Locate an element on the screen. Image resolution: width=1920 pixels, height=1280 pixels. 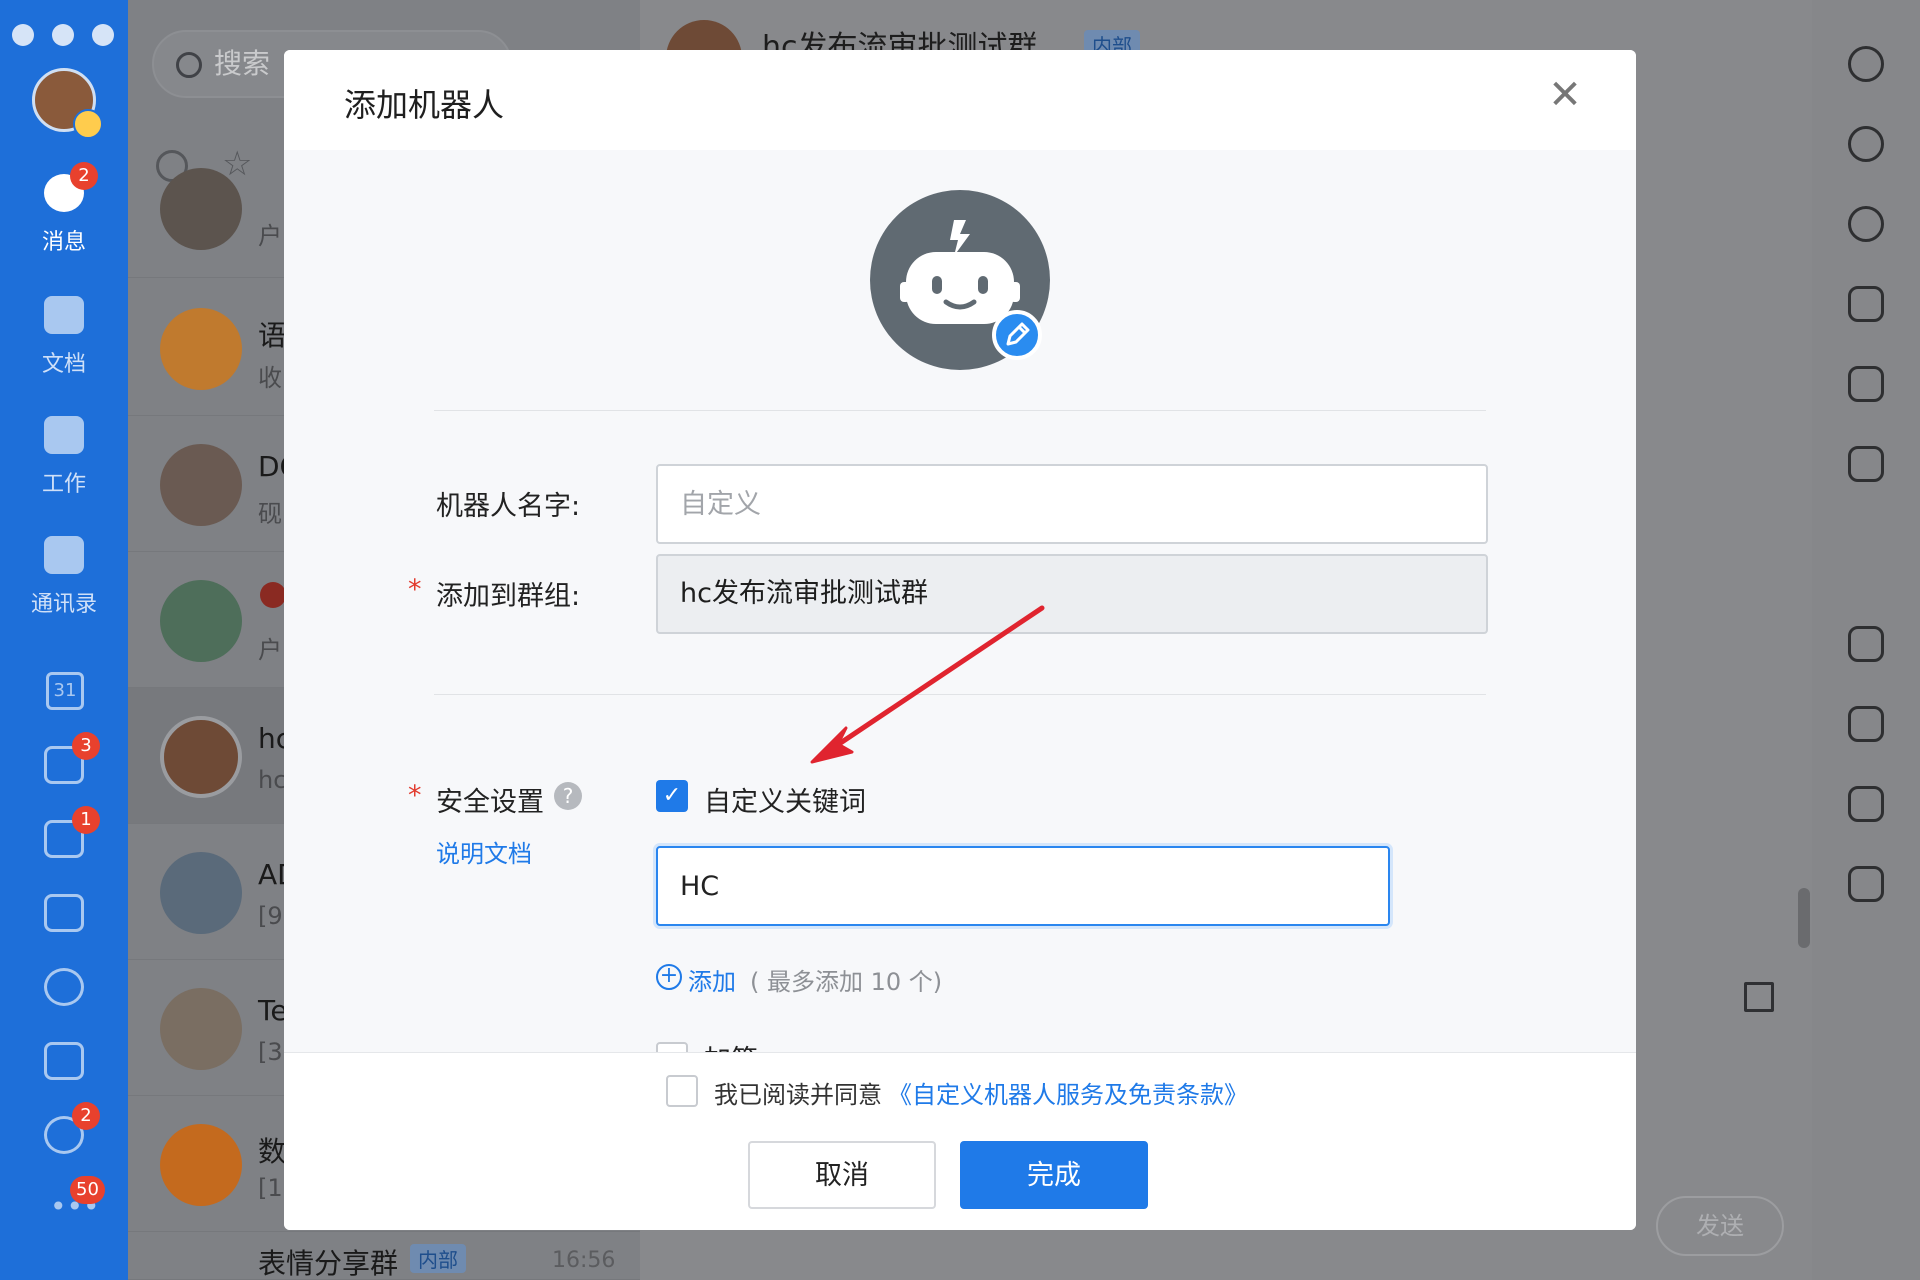
search-placeholder: 搜索 is located at coordinates (242, 63).